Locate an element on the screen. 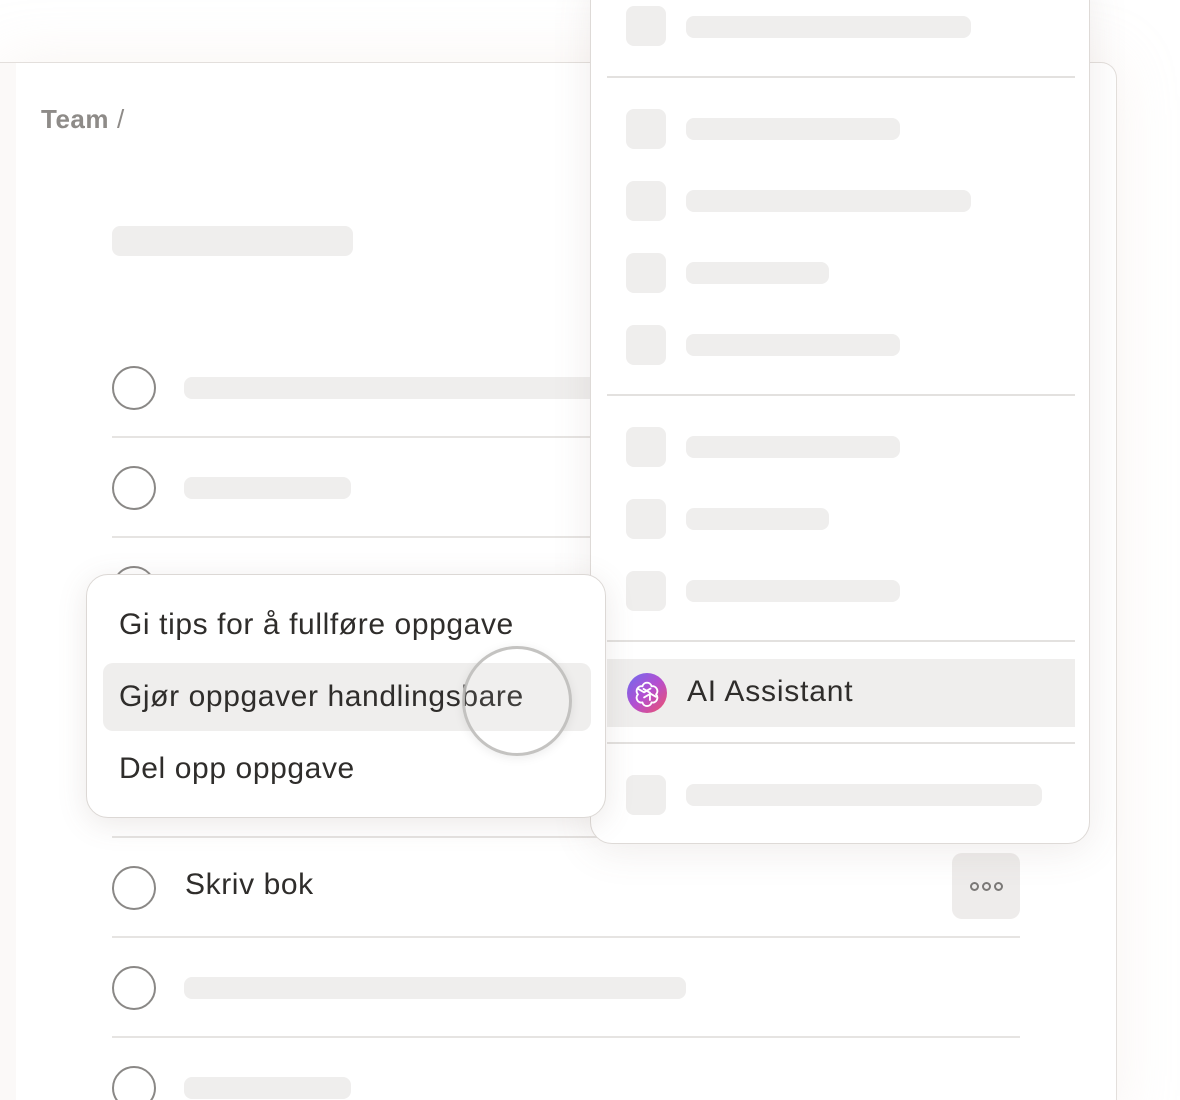 The height and width of the screenshot is (1100, 1180). openai-logo-icon is located at coordinates (647, 693).